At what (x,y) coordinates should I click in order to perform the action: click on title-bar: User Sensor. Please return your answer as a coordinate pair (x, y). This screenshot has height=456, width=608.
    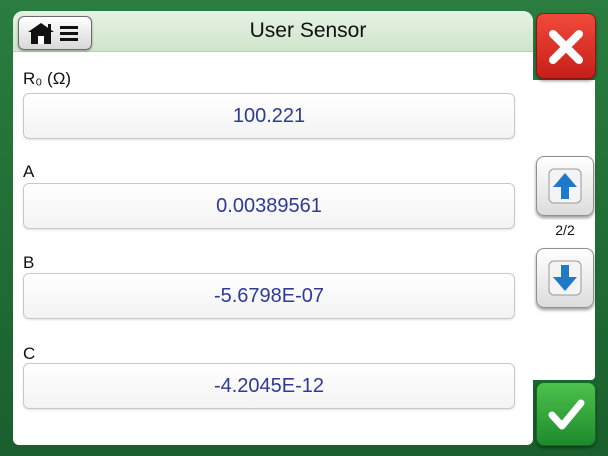
    Looking at the image, I should click on (273, 31).